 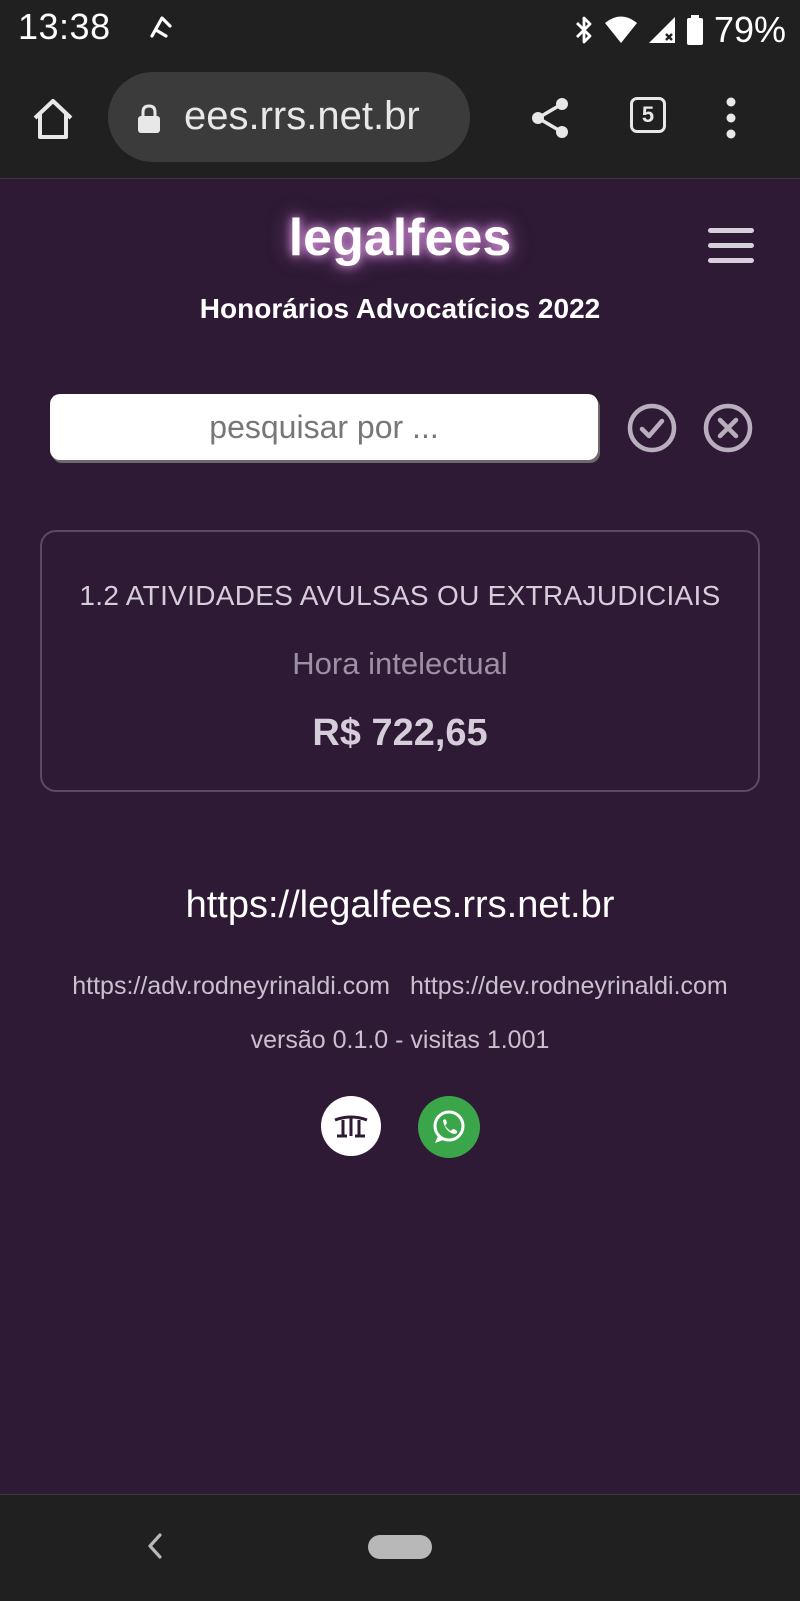 What do you see at coordinates (400, 905) in the screenshot?
I see `site-url-link: https://legalfees.rrs.net.br` at bounding box center [400, 905].